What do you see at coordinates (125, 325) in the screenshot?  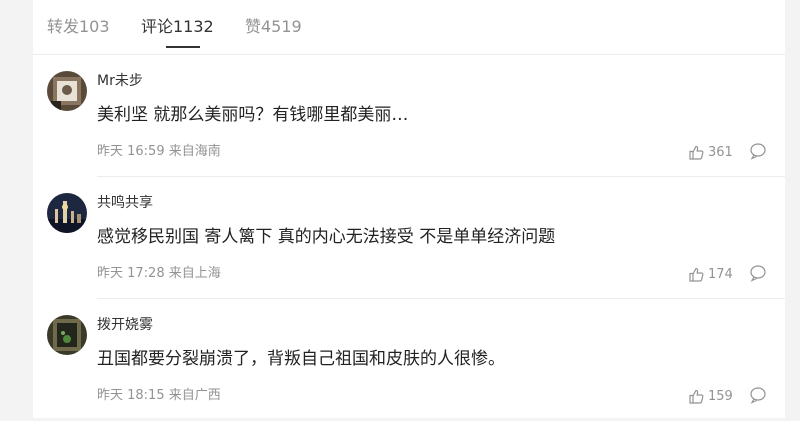 I see `username: 拨开娆雾` at bounding box center [125, 325].